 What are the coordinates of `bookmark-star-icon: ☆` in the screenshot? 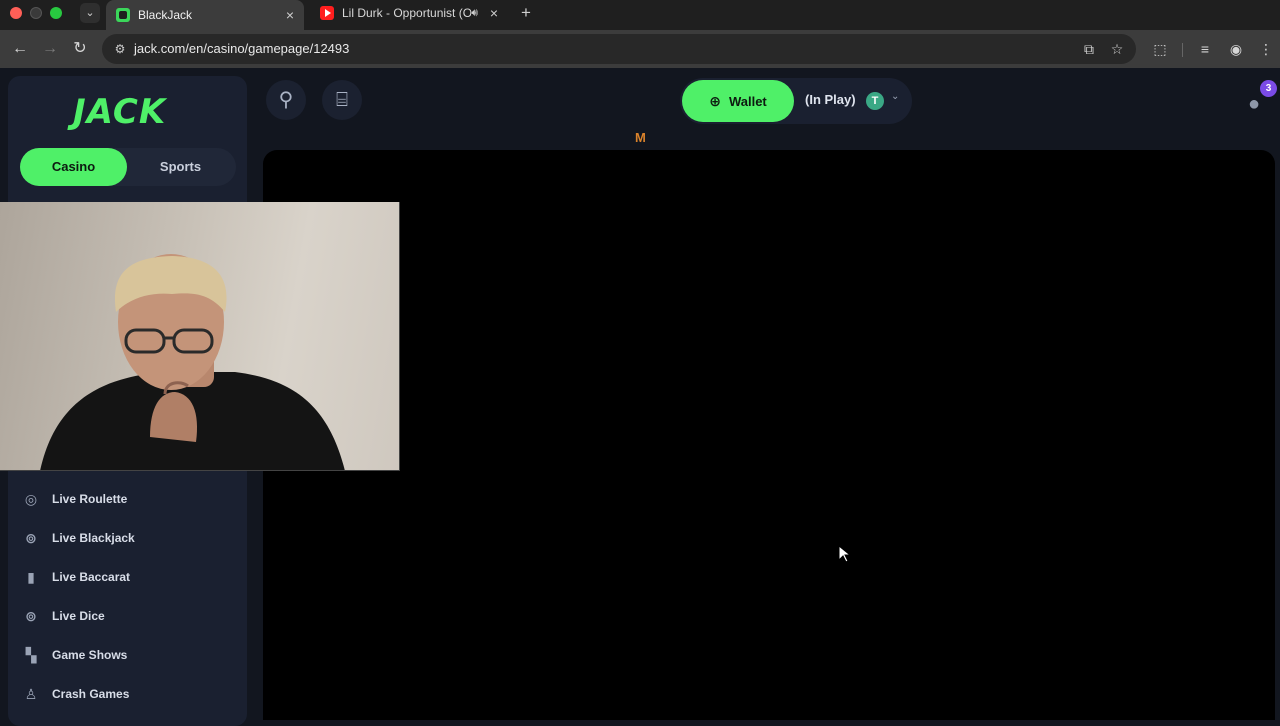 It's located at (1117, 49).